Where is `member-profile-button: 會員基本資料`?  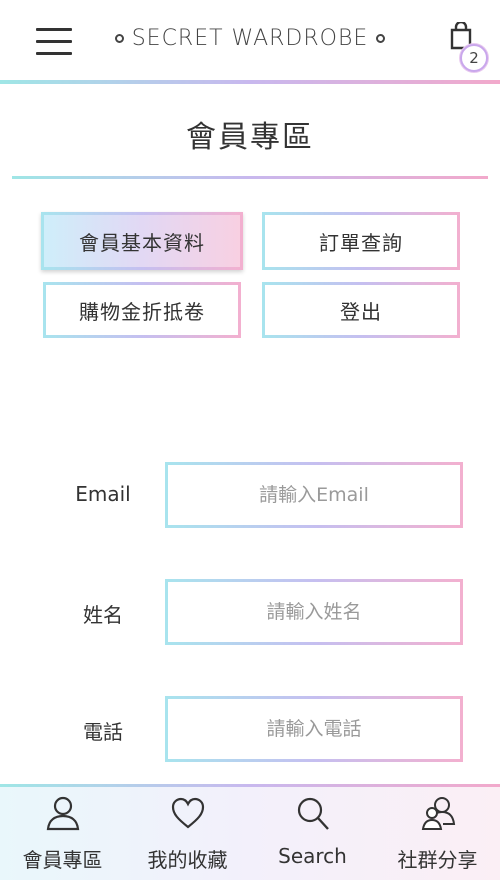
member-profile-button: 會員基本資料 is located at coordinates (142, 241).